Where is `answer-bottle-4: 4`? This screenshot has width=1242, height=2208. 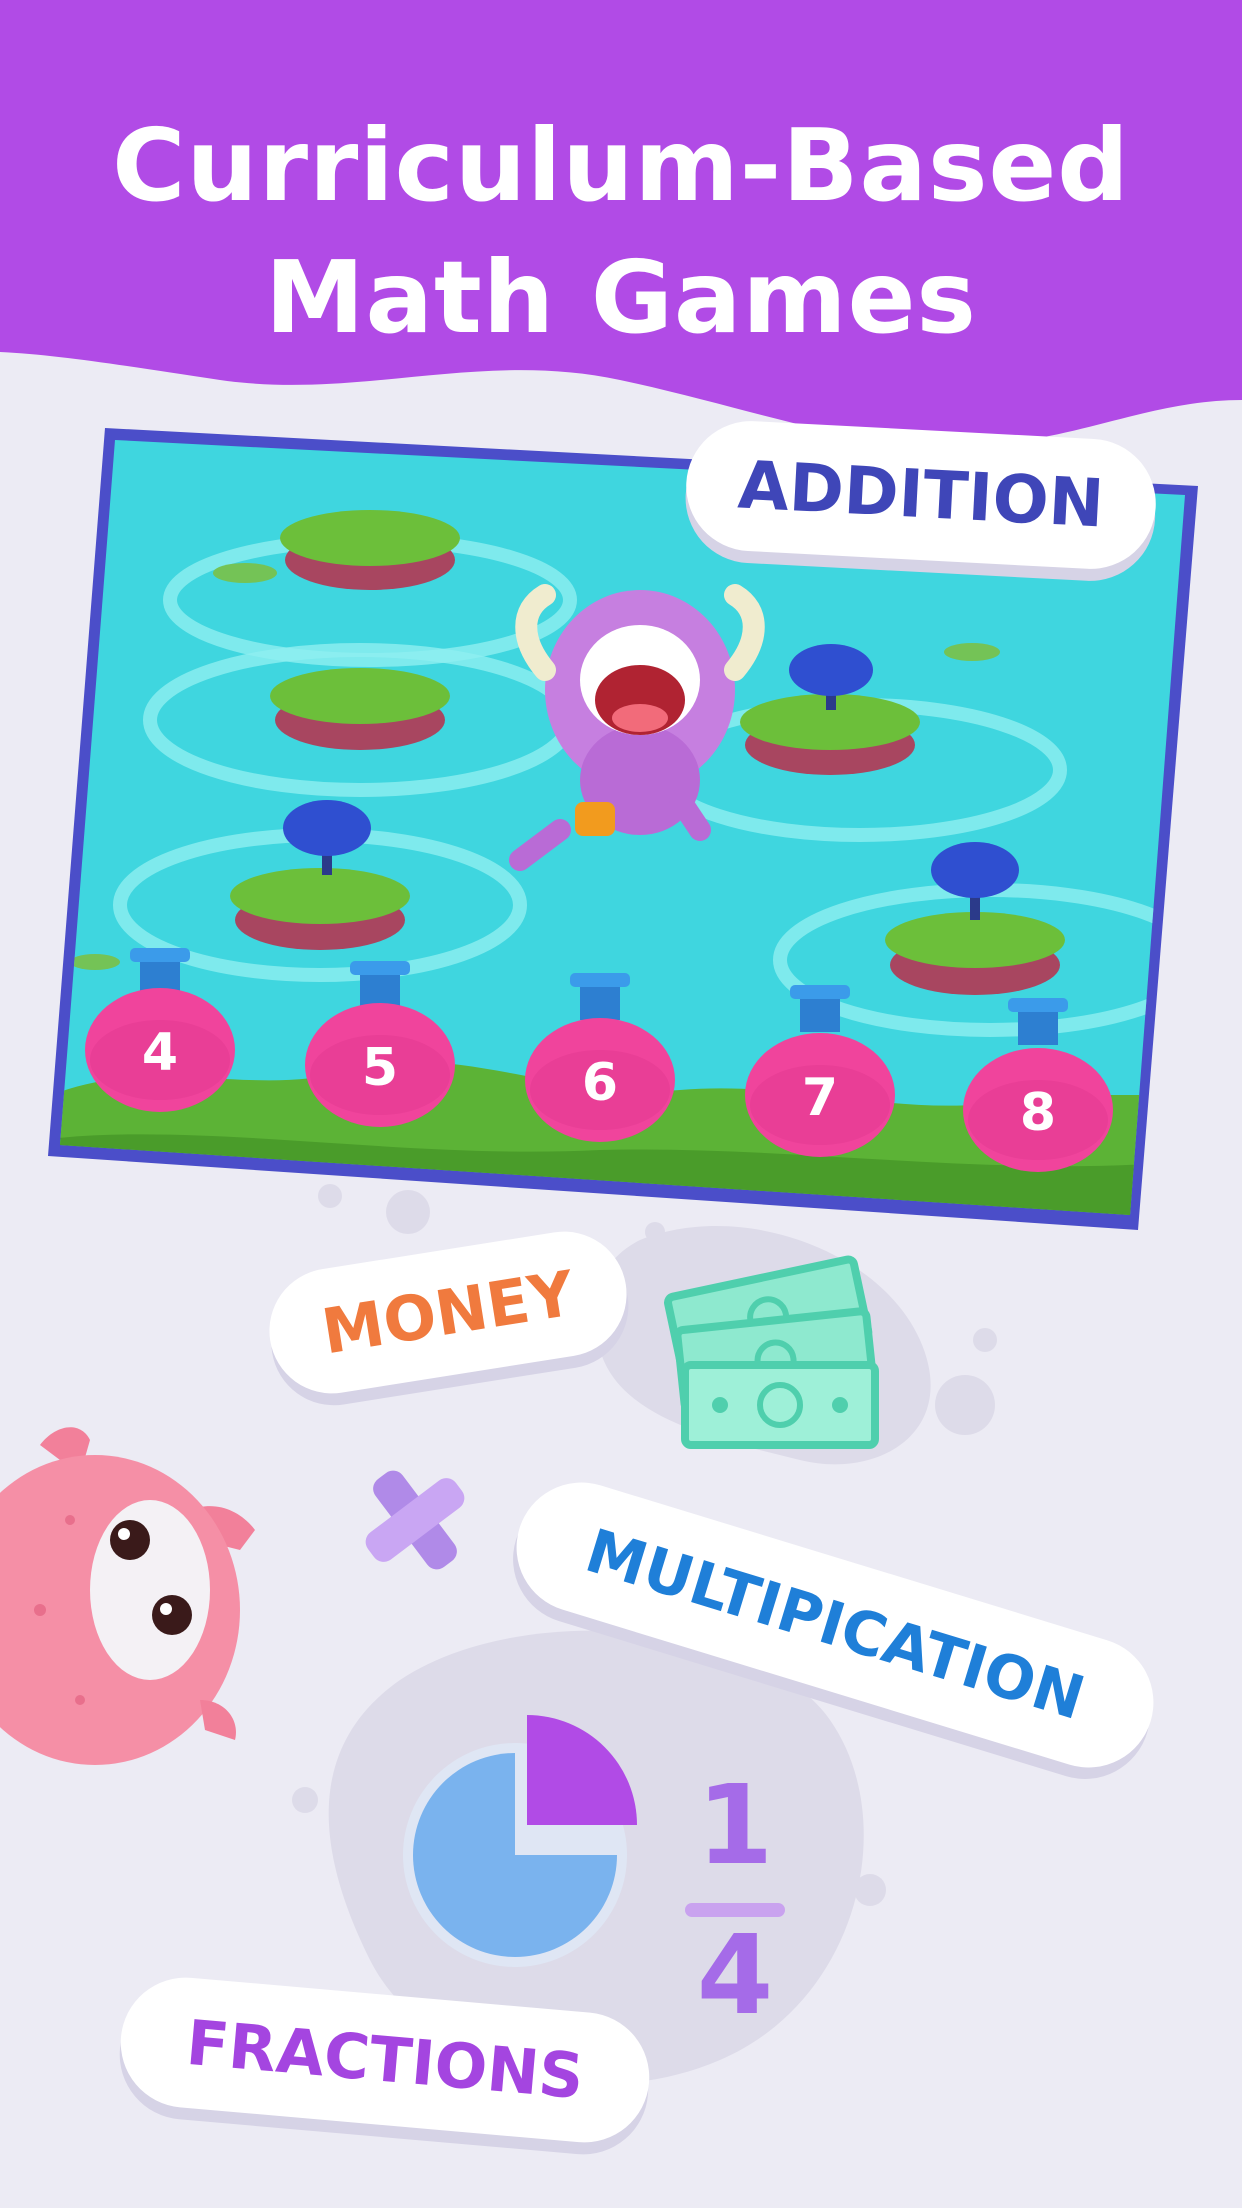
answer-bottle-4: 4 is located at coordinates (160, 1030).